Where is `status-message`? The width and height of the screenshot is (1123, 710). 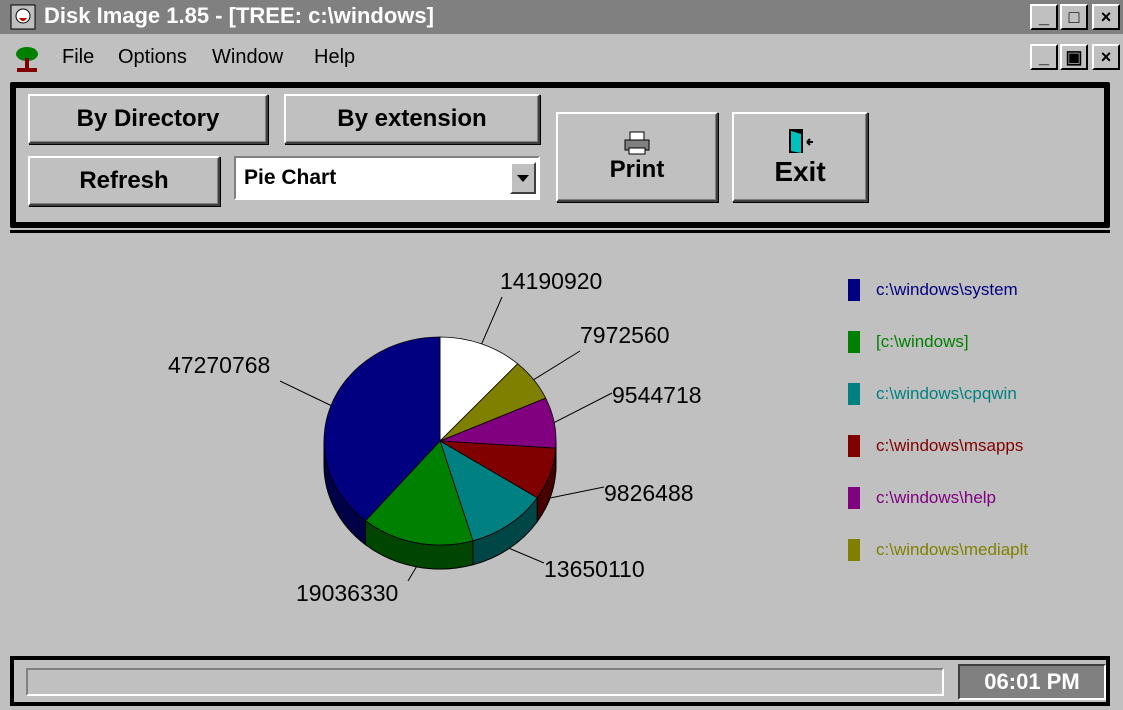 status-message is located at coordinates (485, 682).